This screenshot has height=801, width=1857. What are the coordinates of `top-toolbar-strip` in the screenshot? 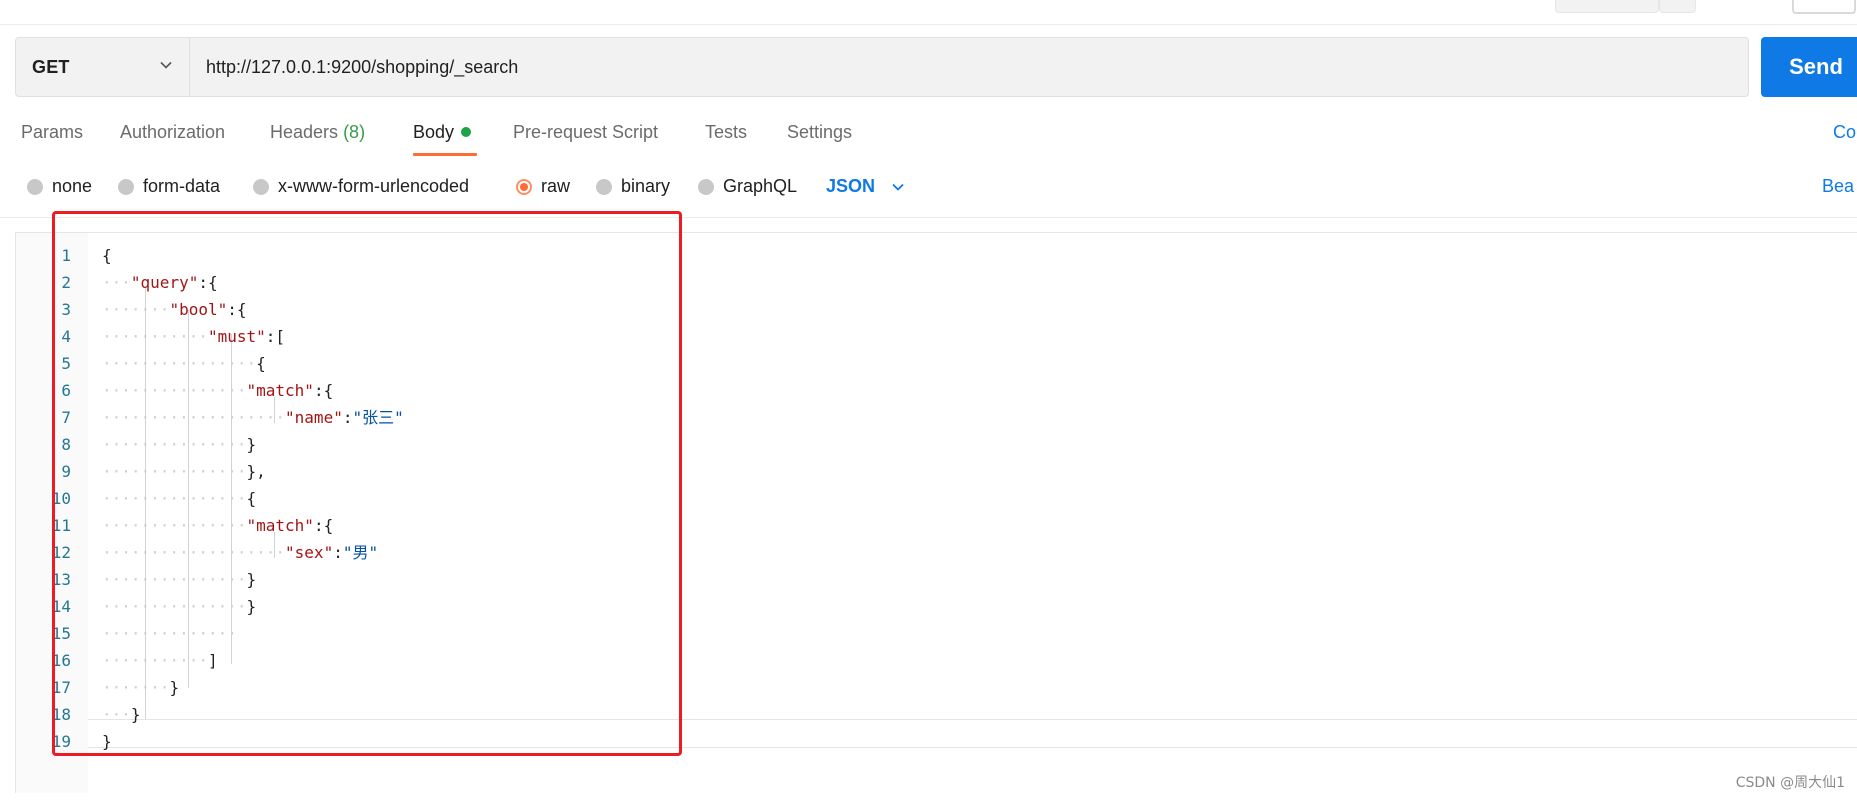 It's located at (928, 12).